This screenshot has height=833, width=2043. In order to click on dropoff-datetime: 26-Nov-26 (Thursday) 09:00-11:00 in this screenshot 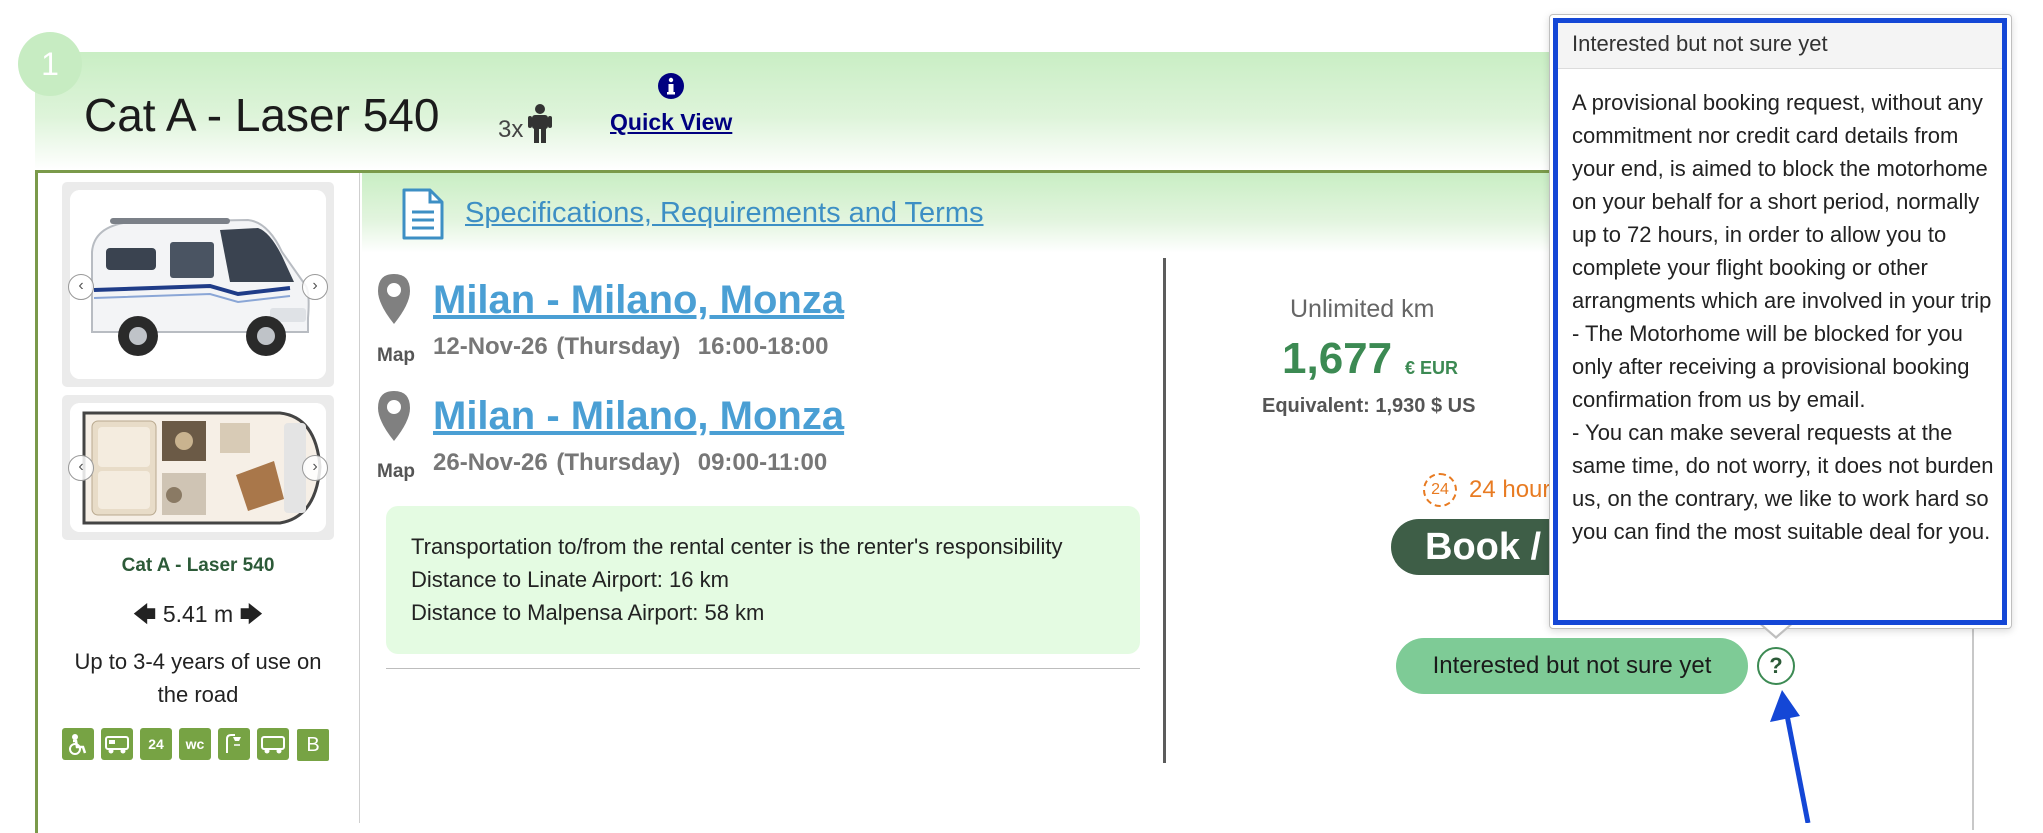, I will do `click(630, 463)`.